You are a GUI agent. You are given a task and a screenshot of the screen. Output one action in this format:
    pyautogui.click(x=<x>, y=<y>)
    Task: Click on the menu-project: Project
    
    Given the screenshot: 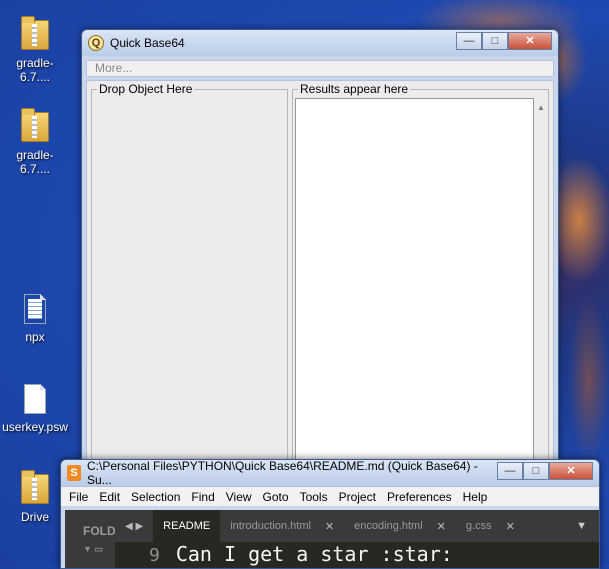 What is the action you would take?
    pyautogui.click(x=357, y=497)
    